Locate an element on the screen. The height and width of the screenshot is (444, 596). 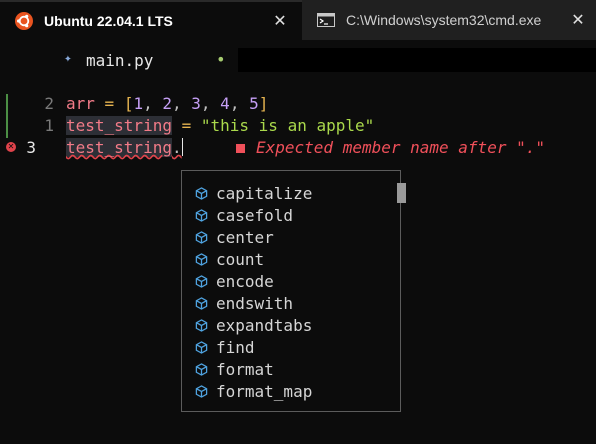
error-square-icon is located at coordinates (240, 148).